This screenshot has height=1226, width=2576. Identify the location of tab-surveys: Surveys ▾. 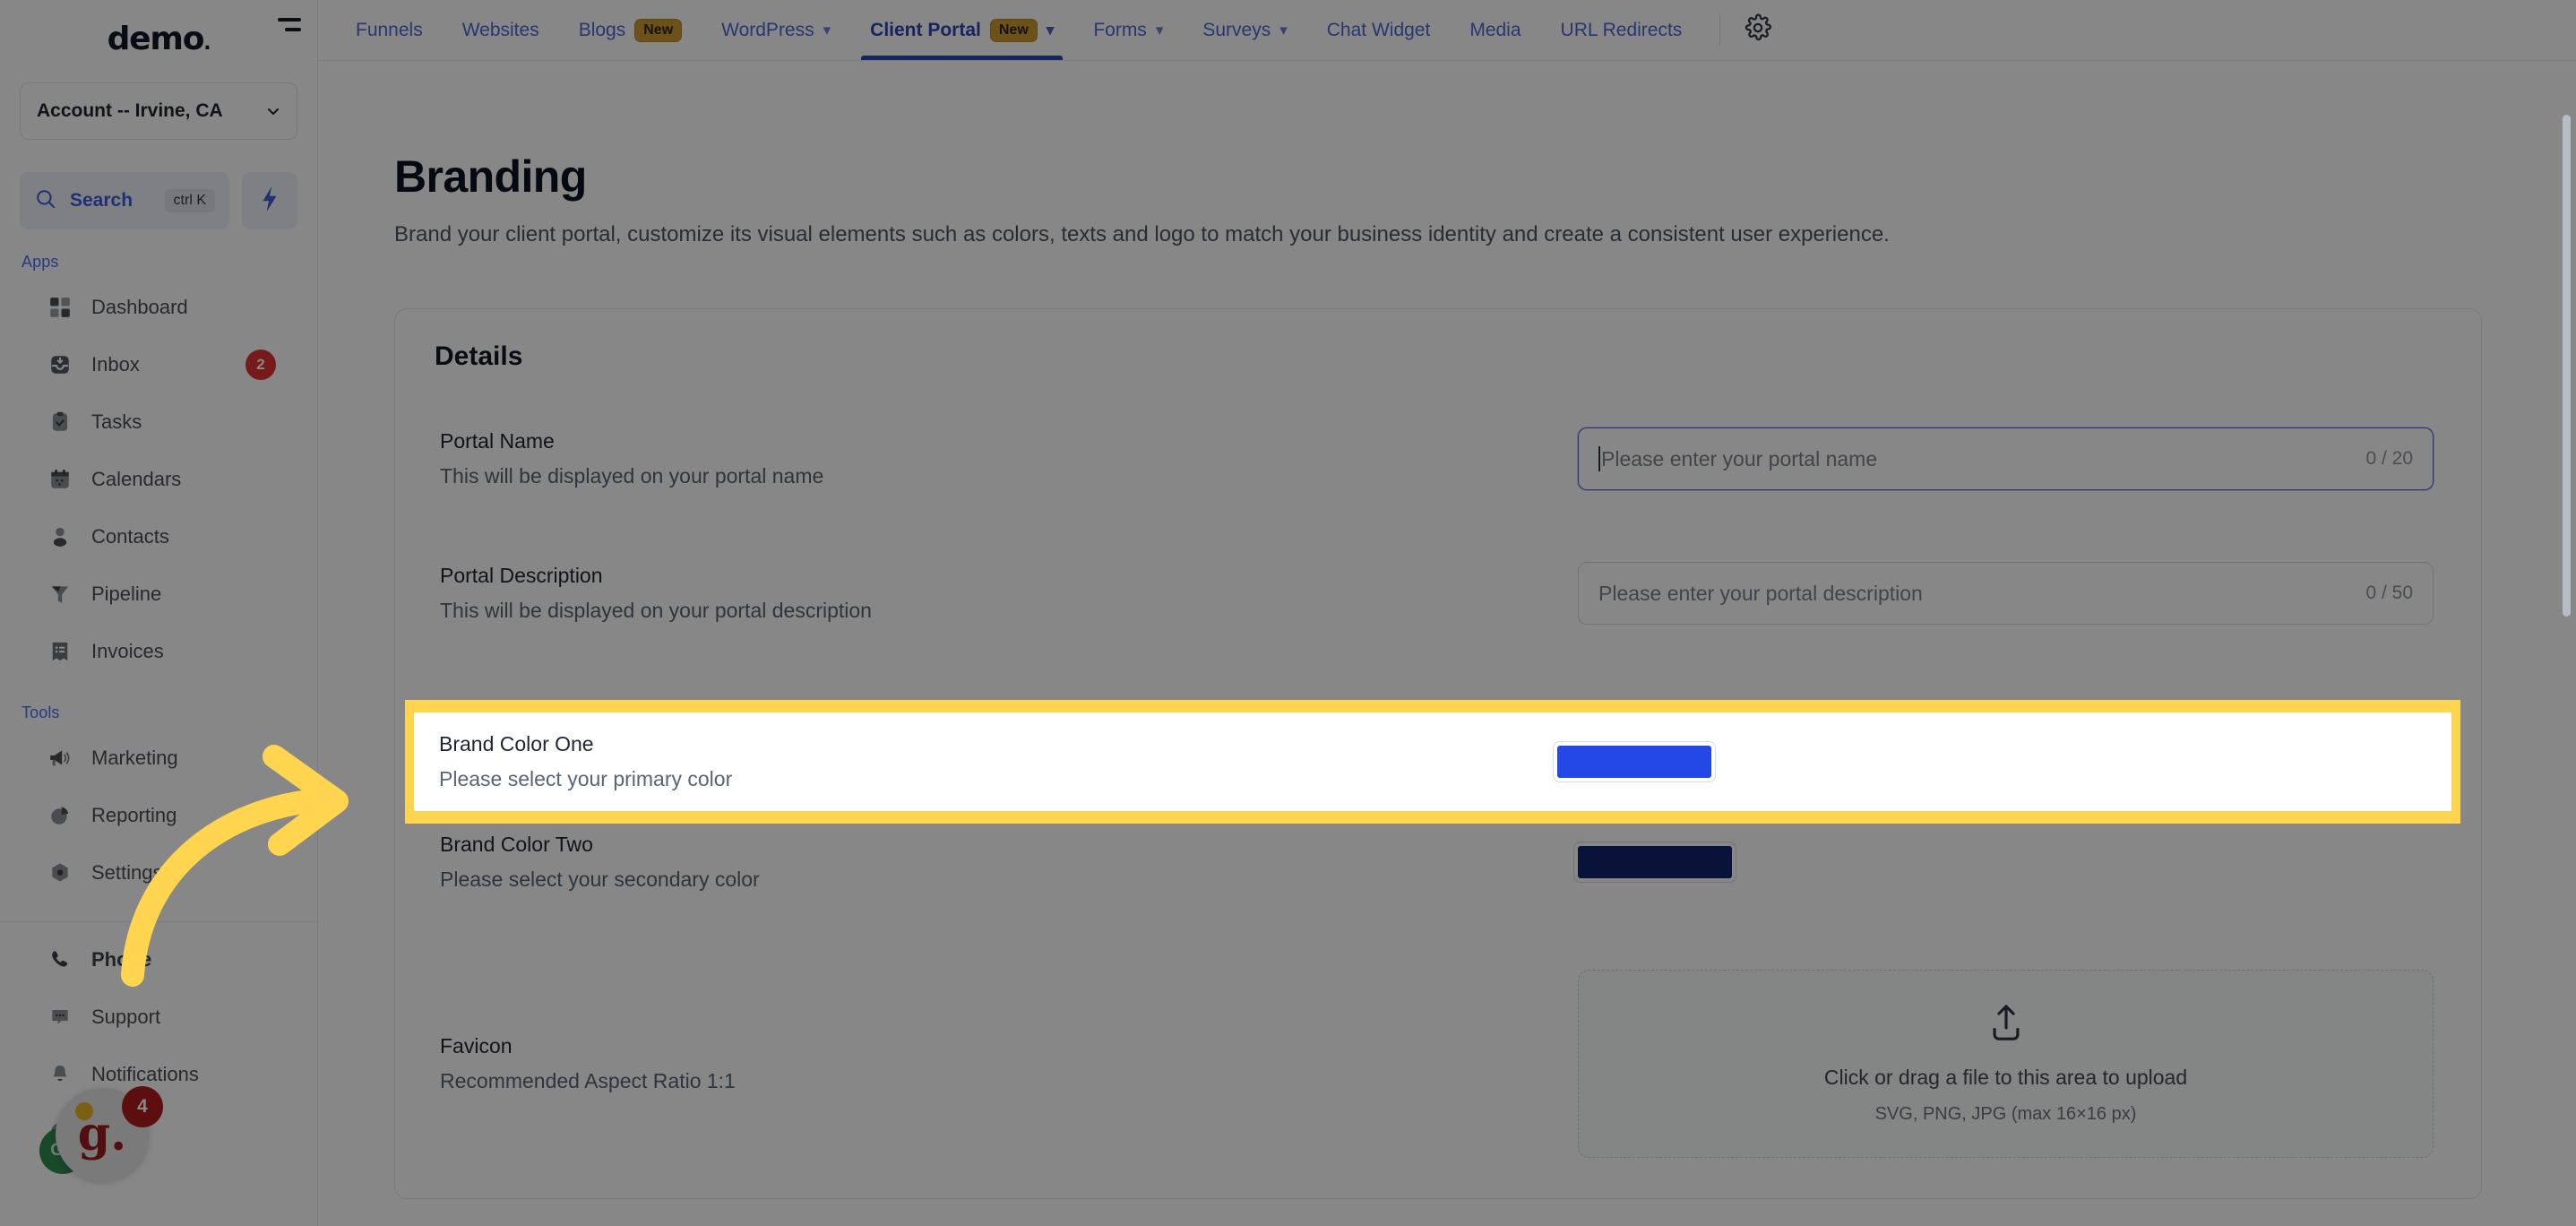
(1244, 30).